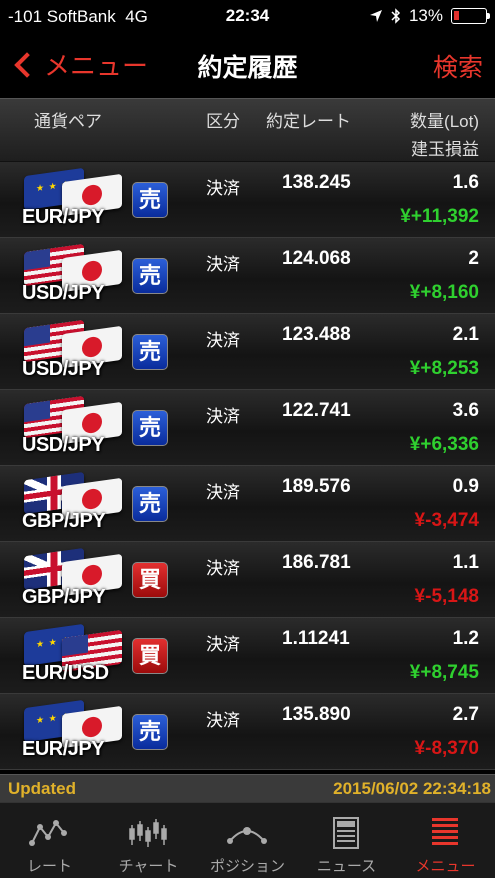  I want to click on navigation-bar: メニュー 約定履歴 検索, so click(247, 65).